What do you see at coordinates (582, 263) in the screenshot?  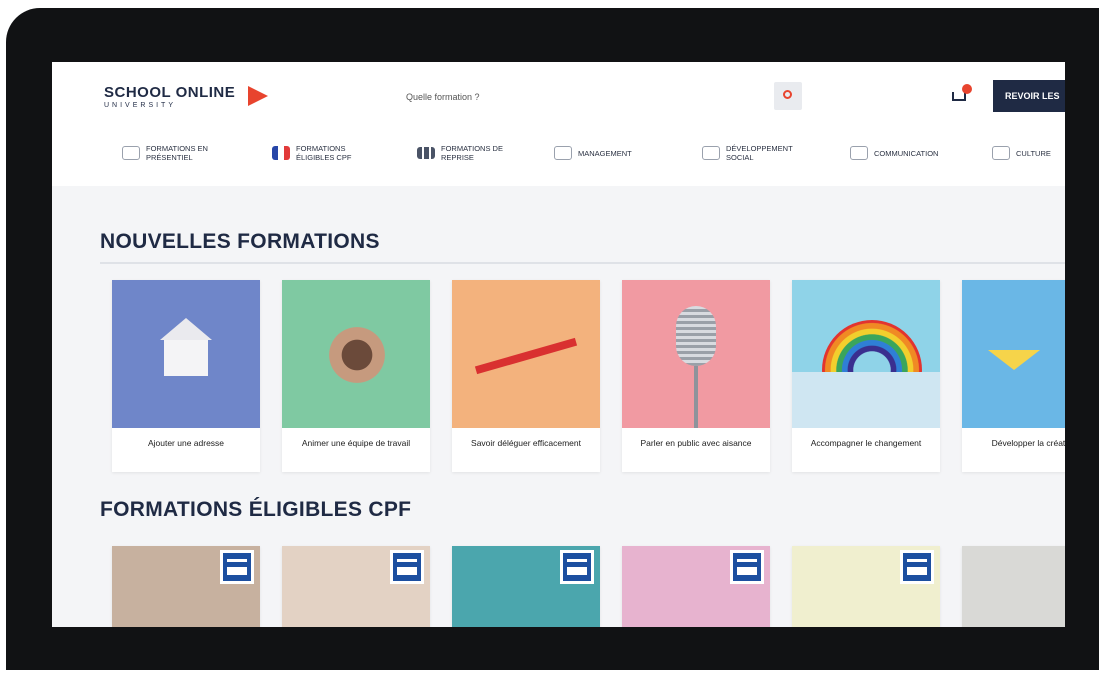 I see `section-divider` at bounding box center [582, 263].